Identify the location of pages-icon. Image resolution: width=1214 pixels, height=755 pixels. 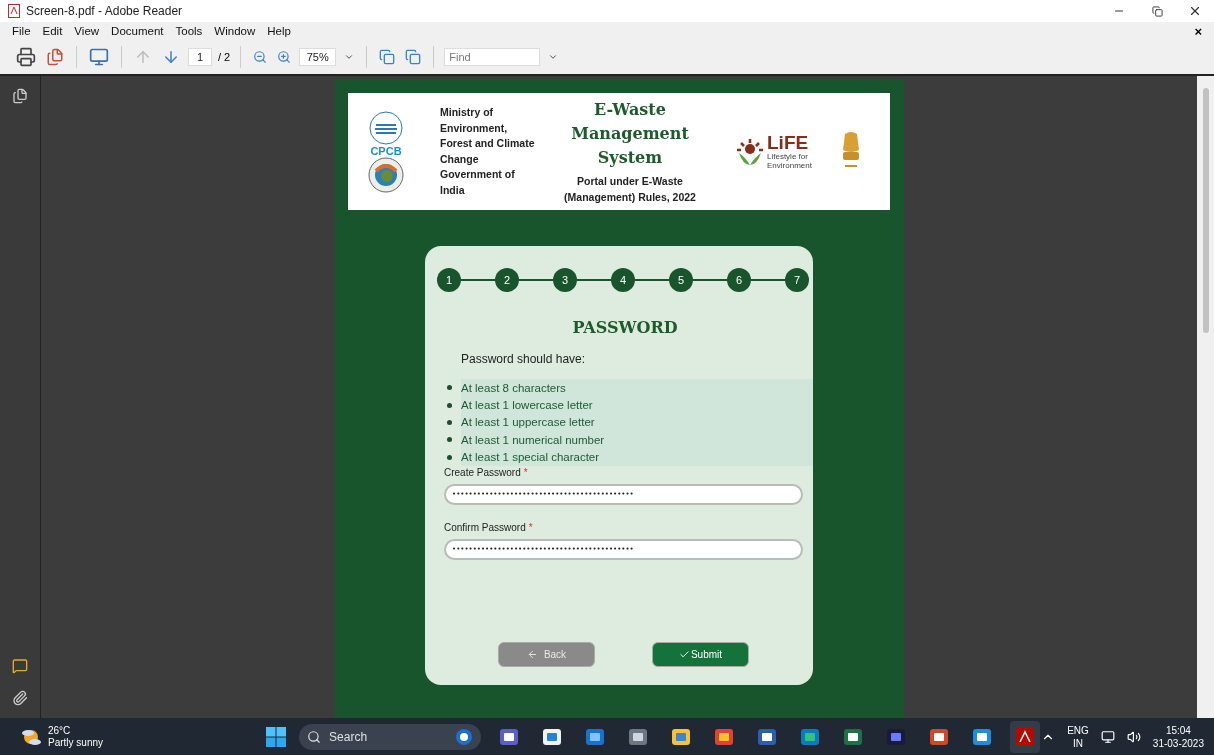
(20, 96).